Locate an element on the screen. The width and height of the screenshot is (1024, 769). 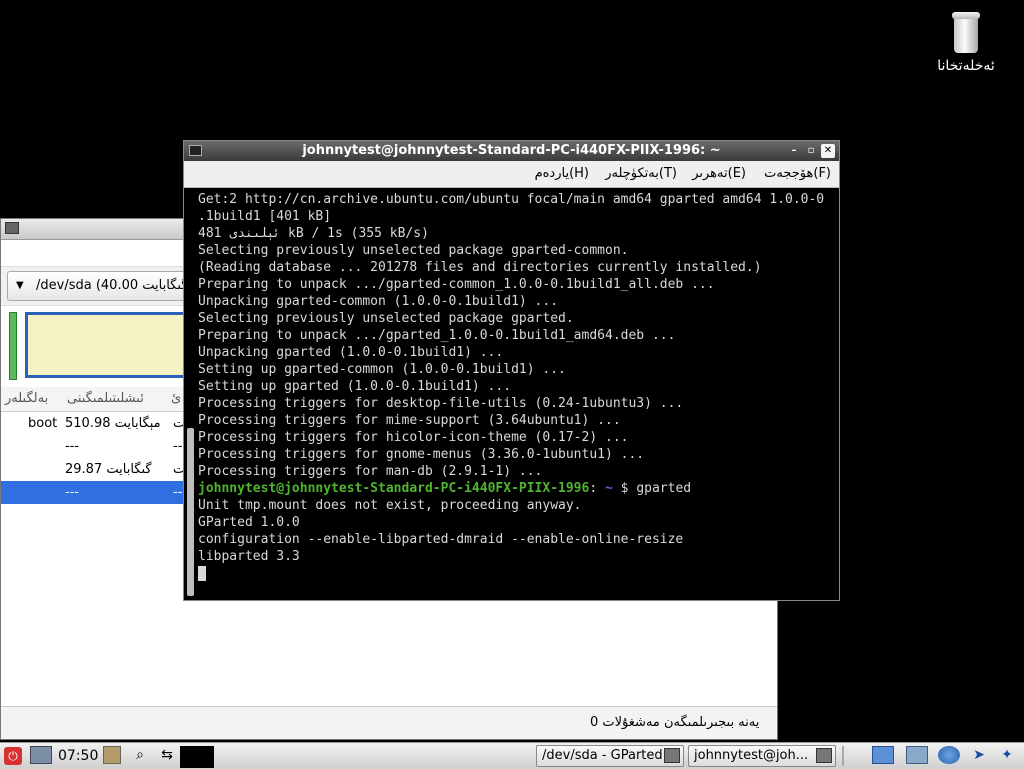
arrow-icon: ➤ is located at coordinates (979, 755).